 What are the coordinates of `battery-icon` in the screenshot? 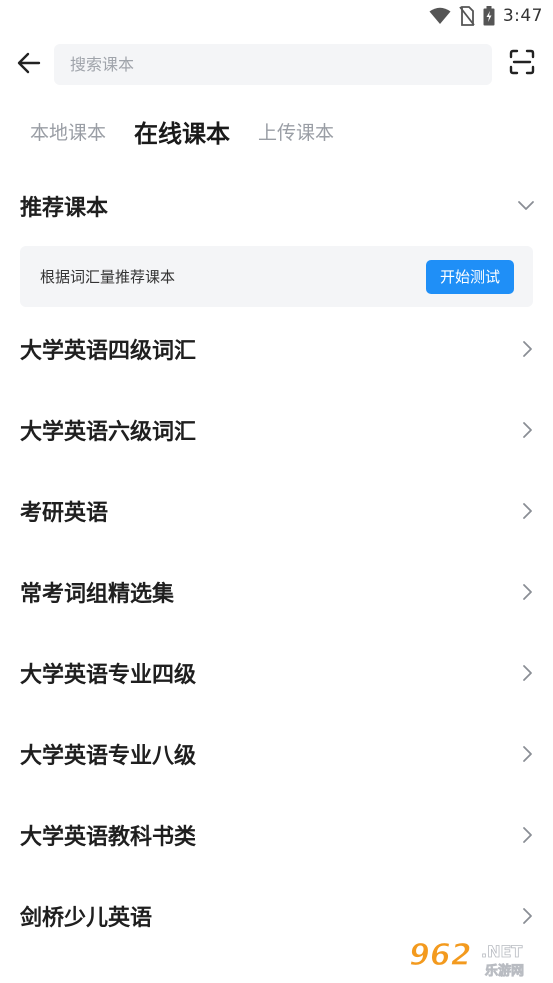 It's located at (489, 16).